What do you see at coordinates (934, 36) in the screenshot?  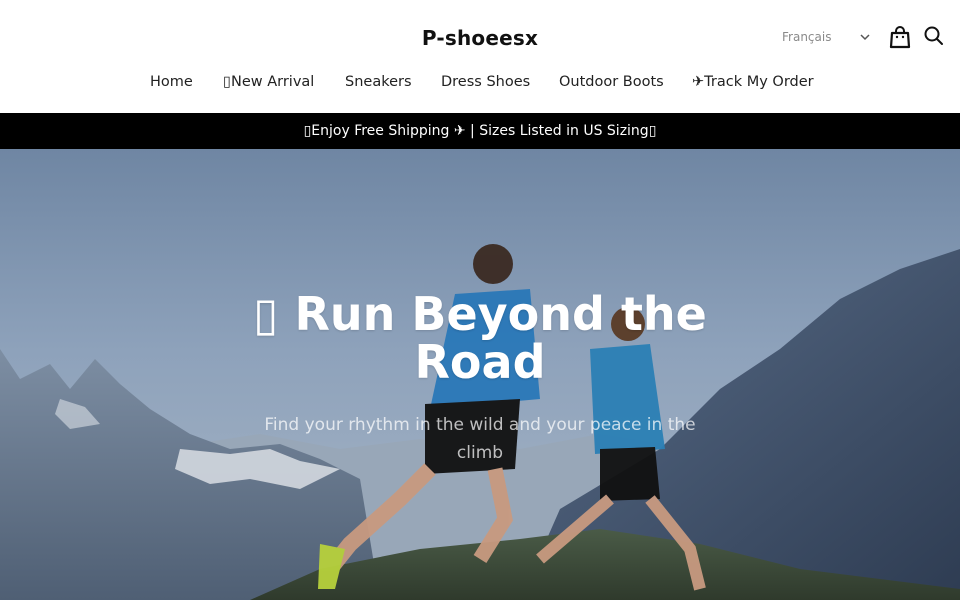 I see `search-icon` at bounding box center [934, 36].